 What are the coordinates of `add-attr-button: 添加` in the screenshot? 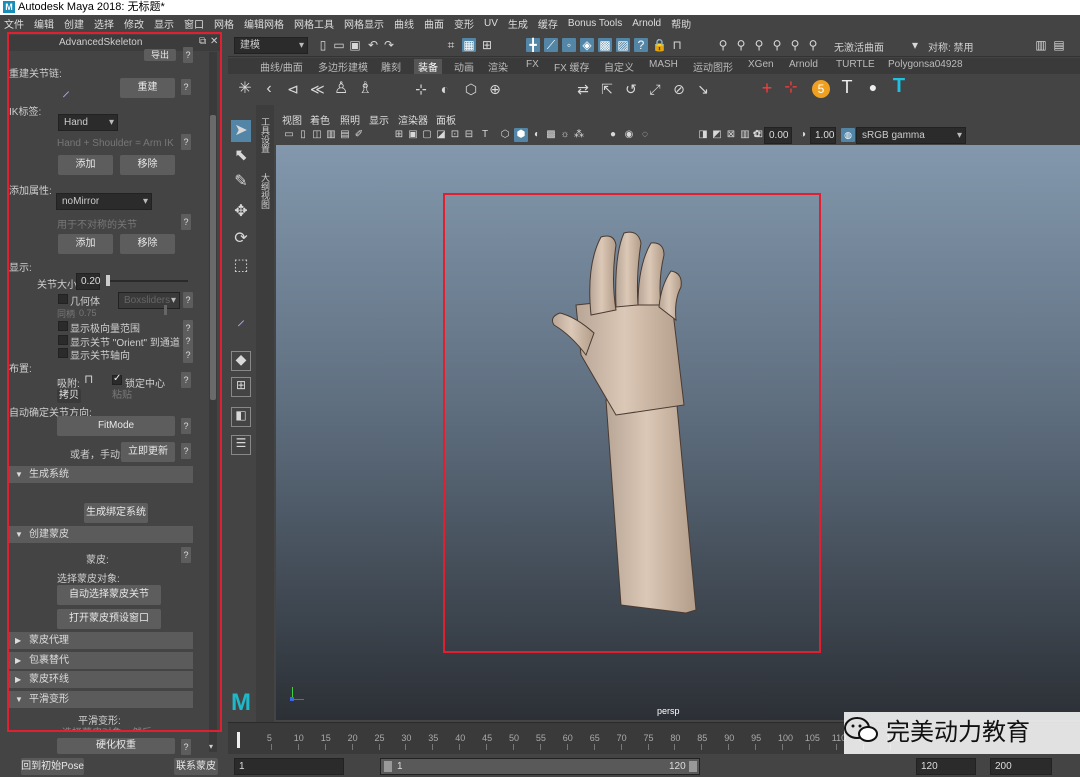 It's located at (85, 244).